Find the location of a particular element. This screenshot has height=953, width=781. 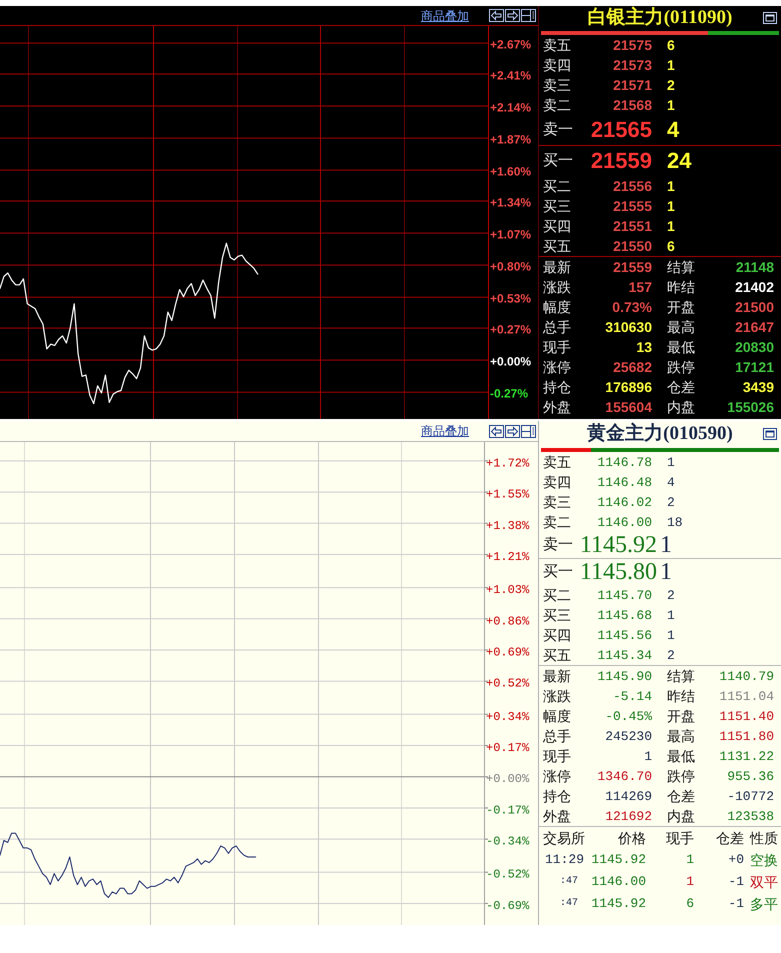

order-price: 21550 is located at coordinates (632, 246).